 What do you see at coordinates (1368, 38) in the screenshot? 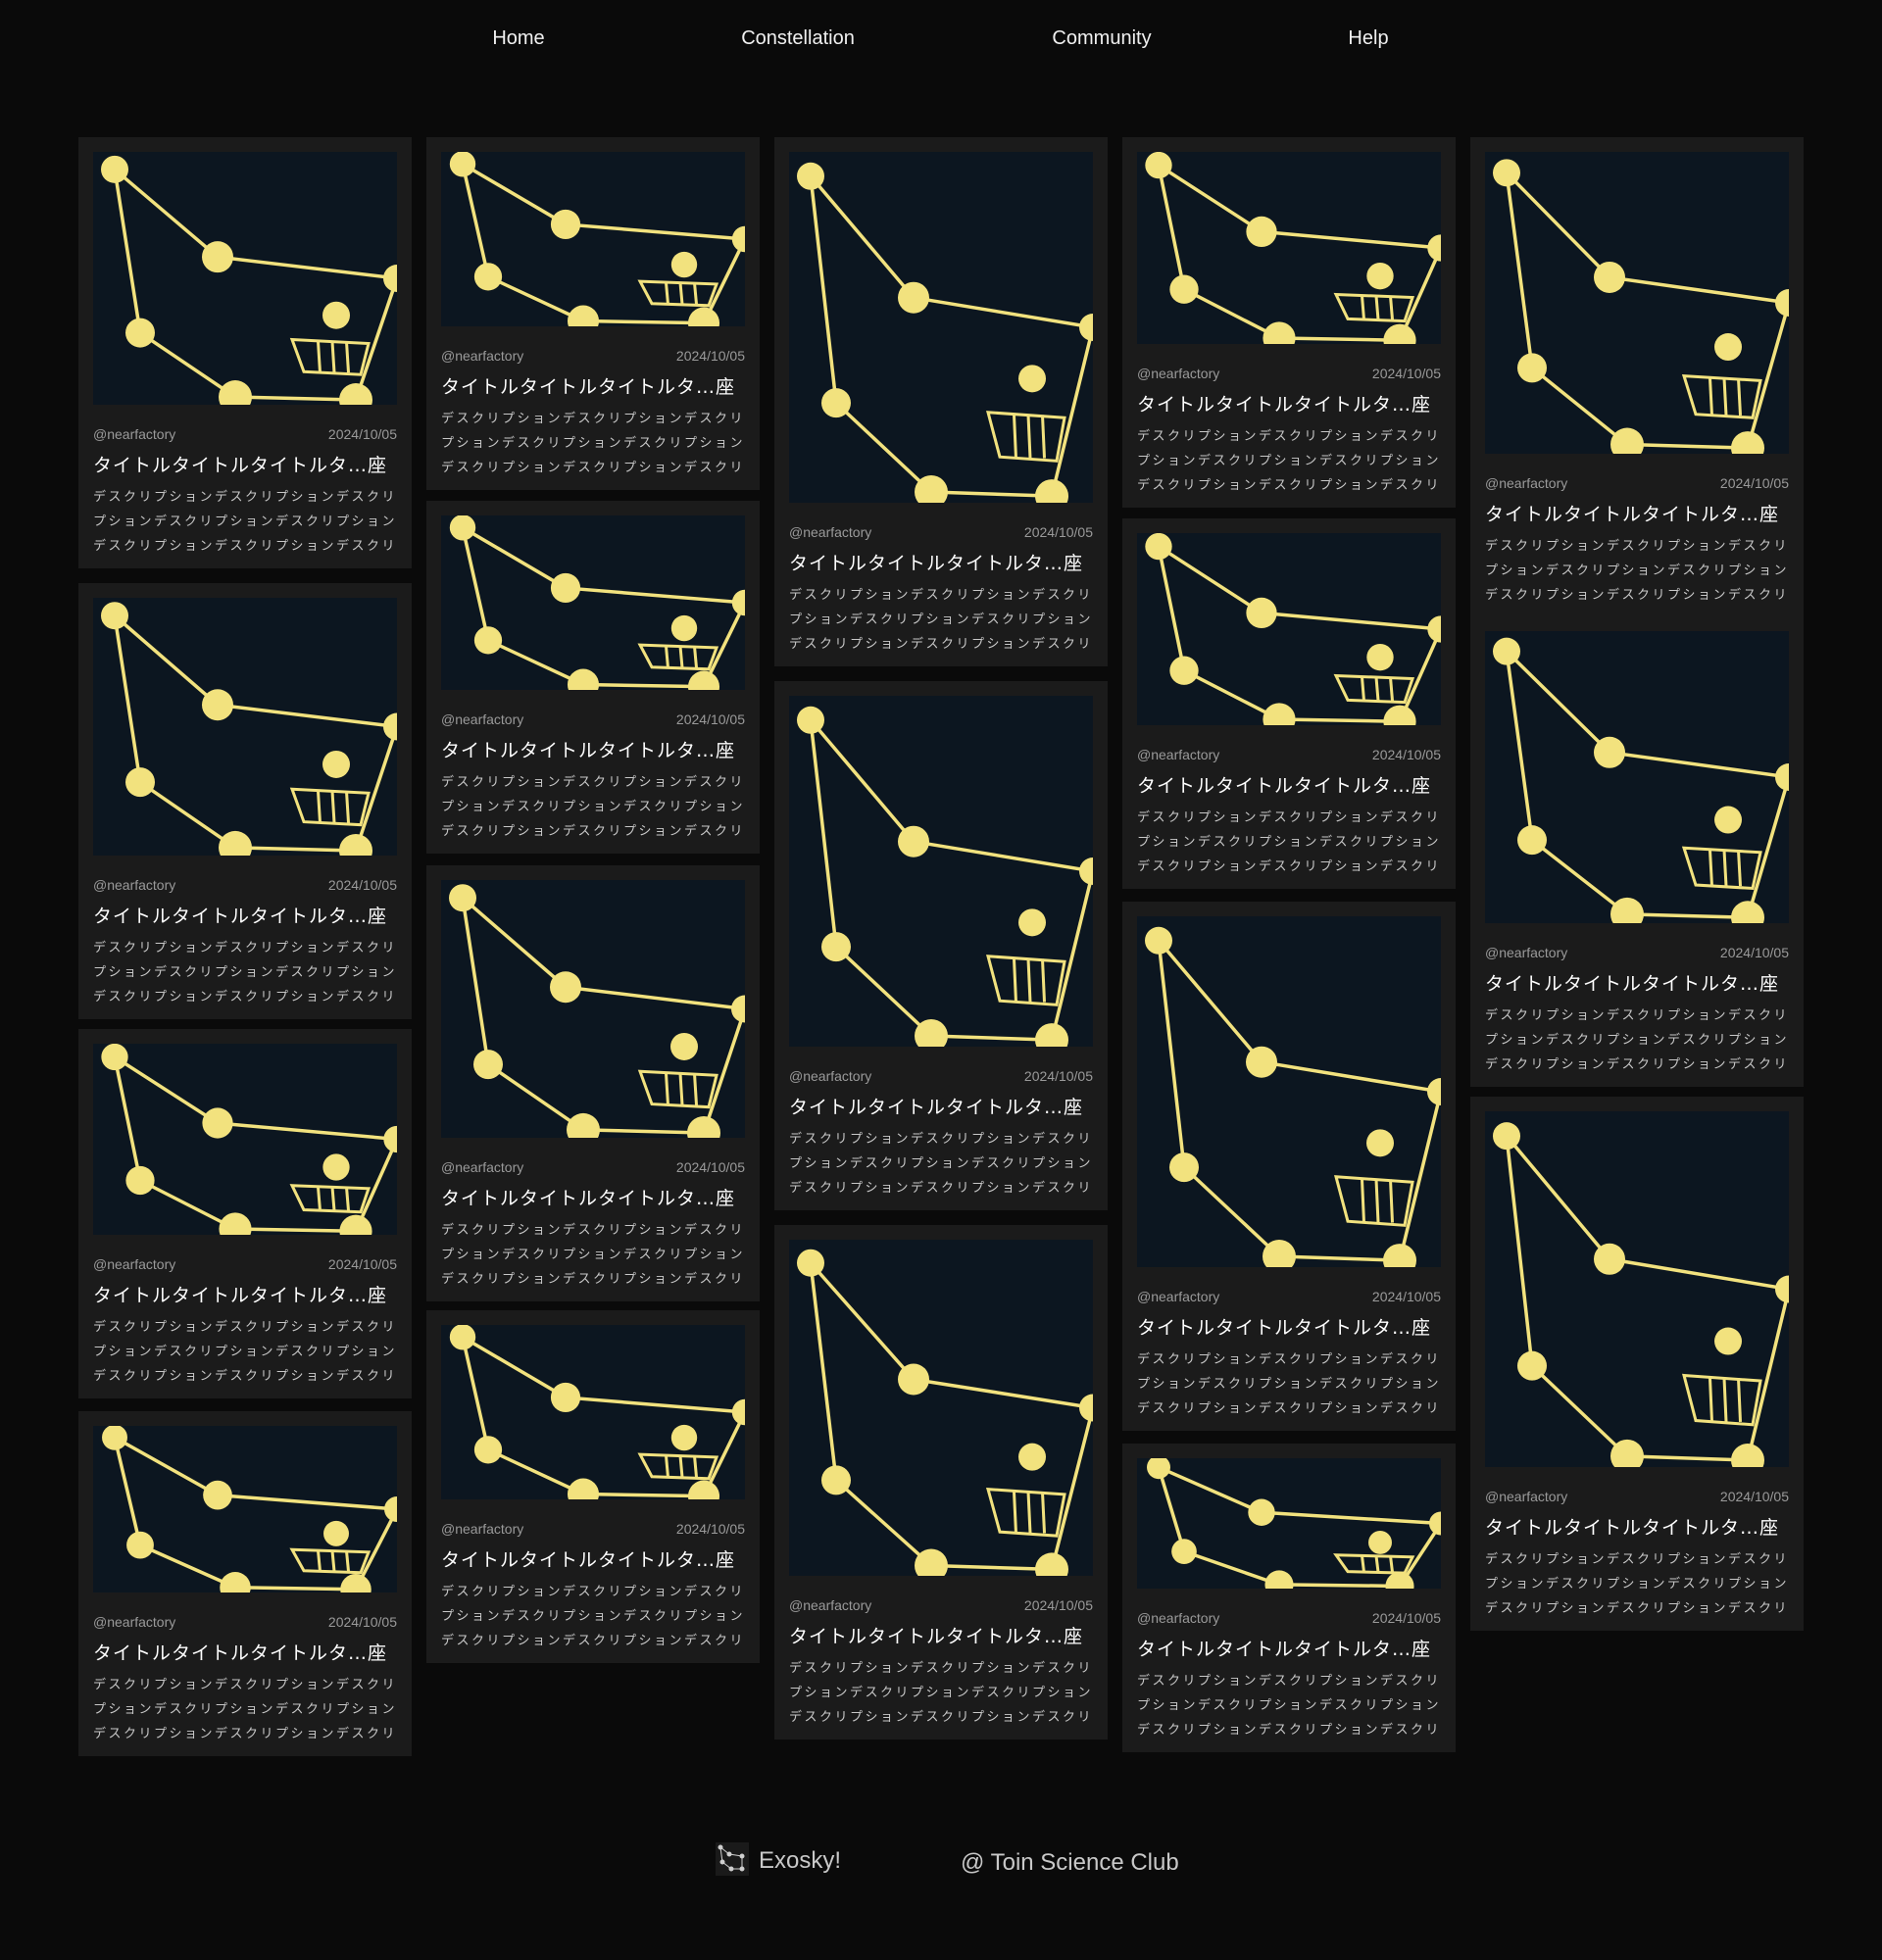
I see `nav-help: Help` at bounding box center [1368, 38].